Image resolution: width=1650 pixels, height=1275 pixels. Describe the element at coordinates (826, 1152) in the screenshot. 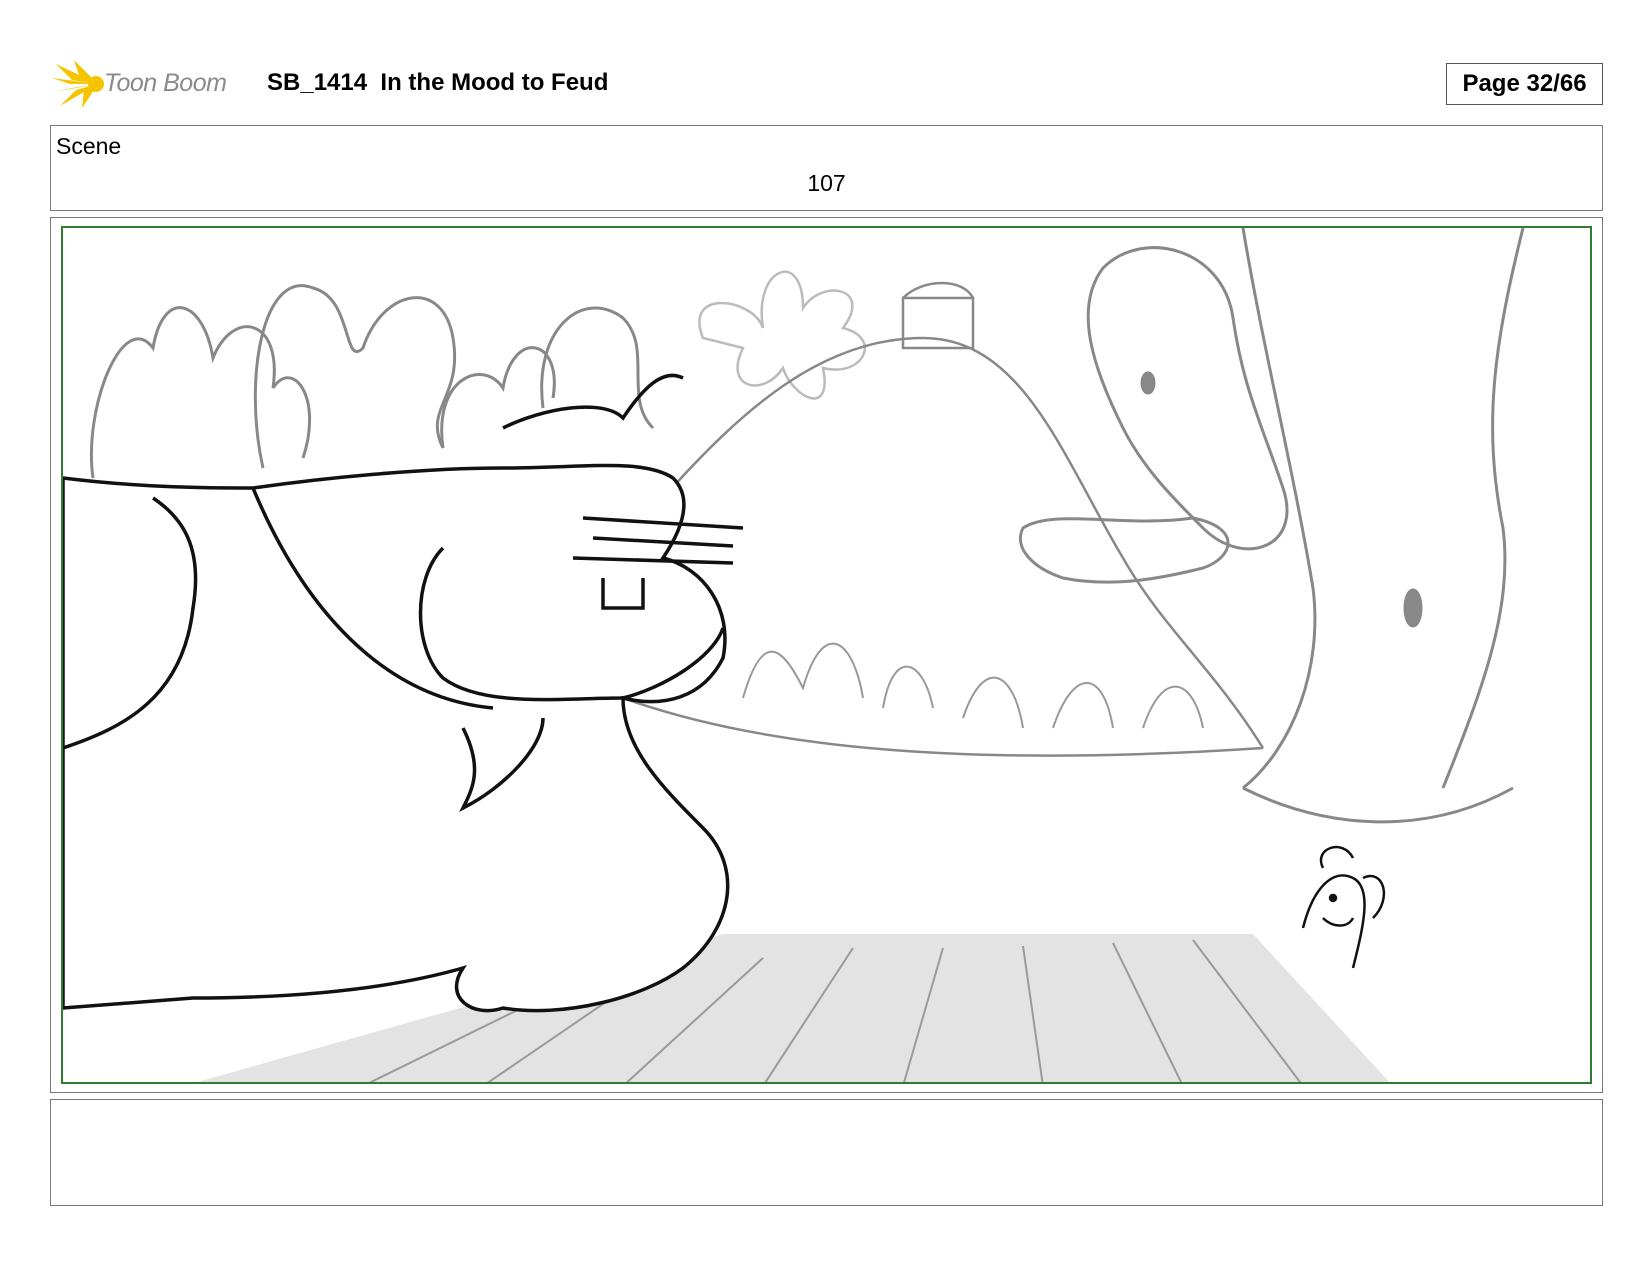

I see `notes-box` at that location.